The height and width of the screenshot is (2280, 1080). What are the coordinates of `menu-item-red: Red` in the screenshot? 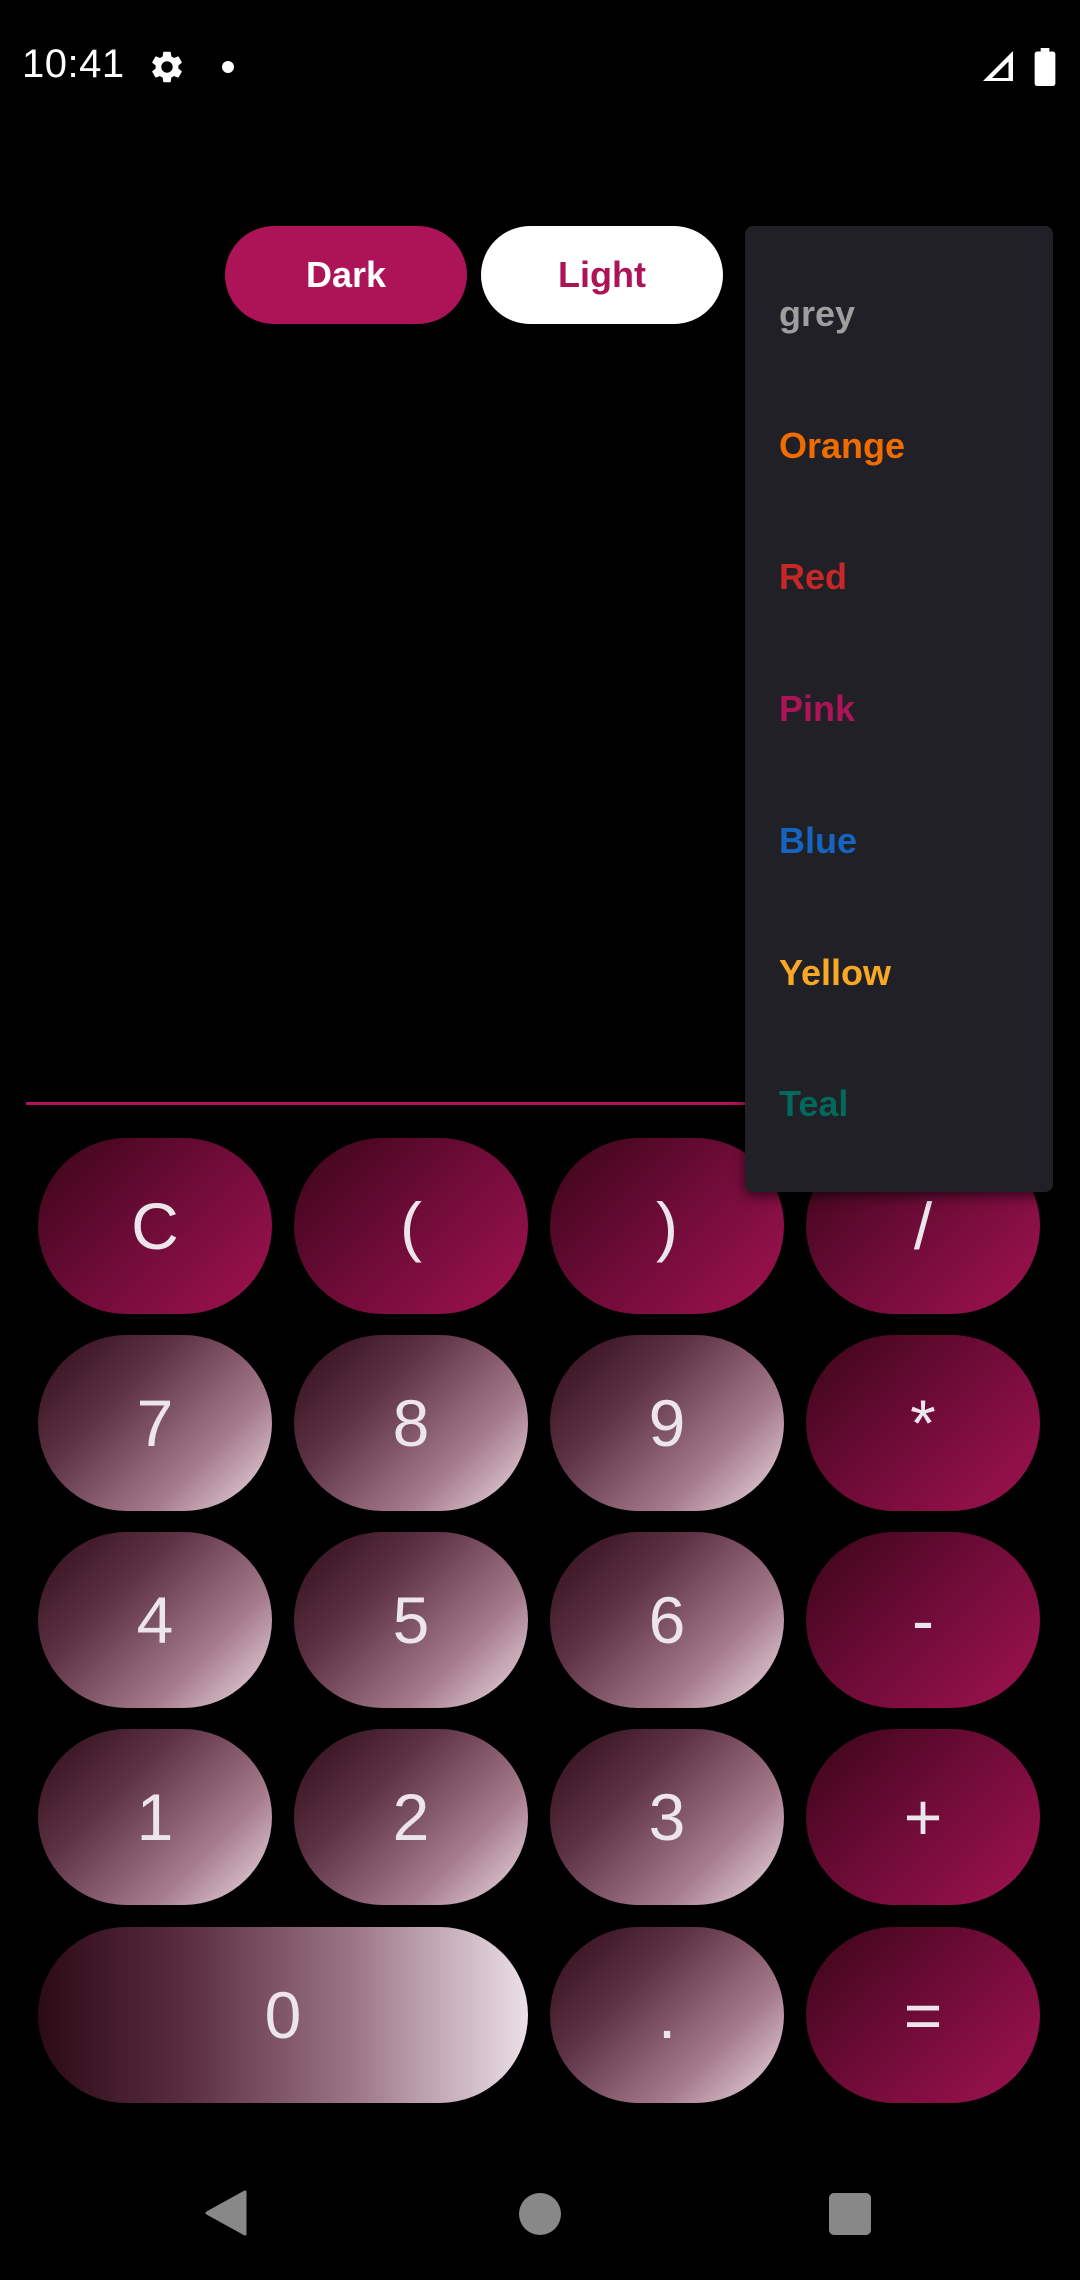 It's located at (813, 577).